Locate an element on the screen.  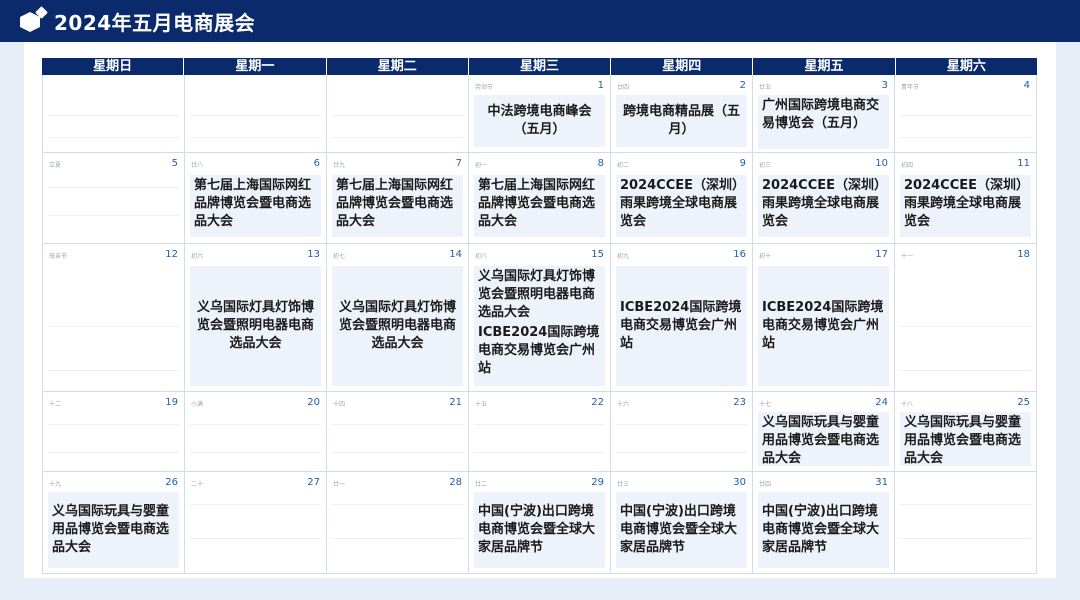
day-number: 12 is located at coordinates (171, 254).